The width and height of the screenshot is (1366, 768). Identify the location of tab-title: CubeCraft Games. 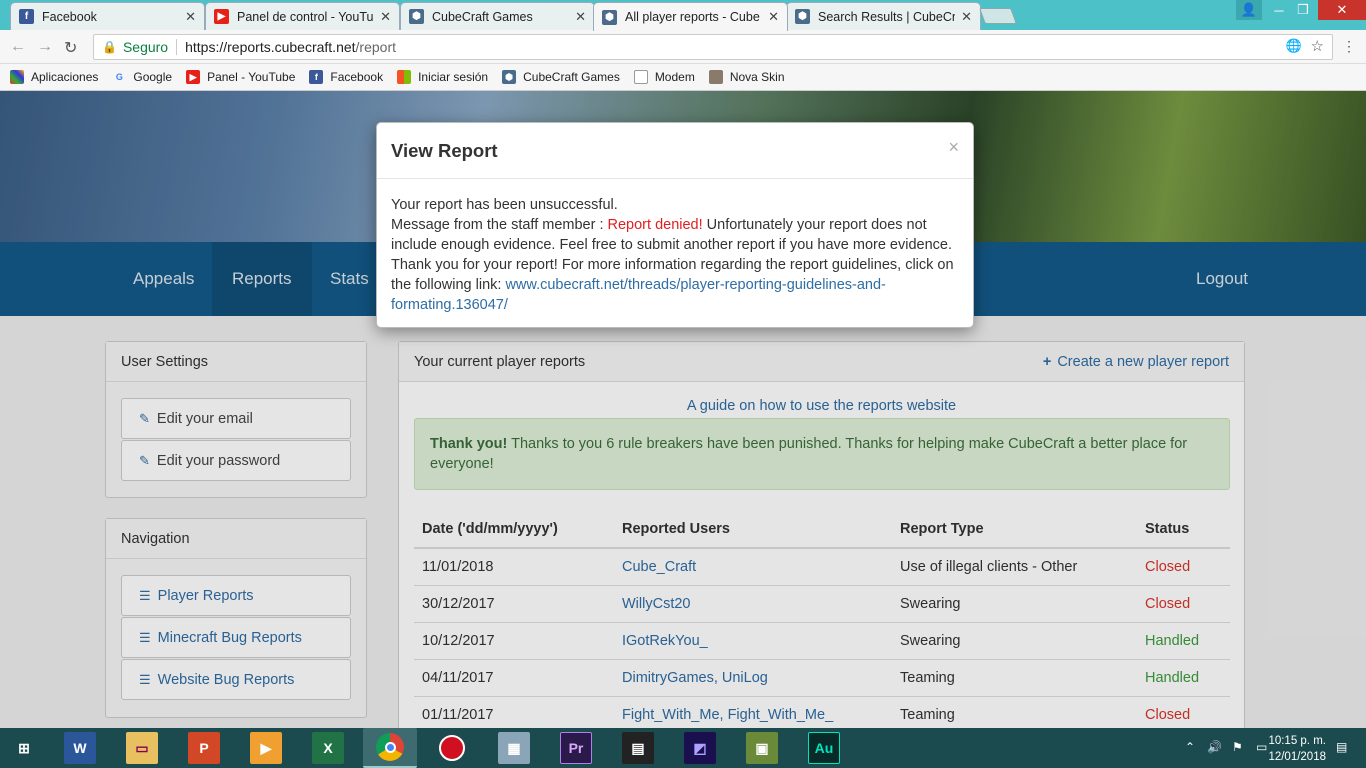
(482, 16).